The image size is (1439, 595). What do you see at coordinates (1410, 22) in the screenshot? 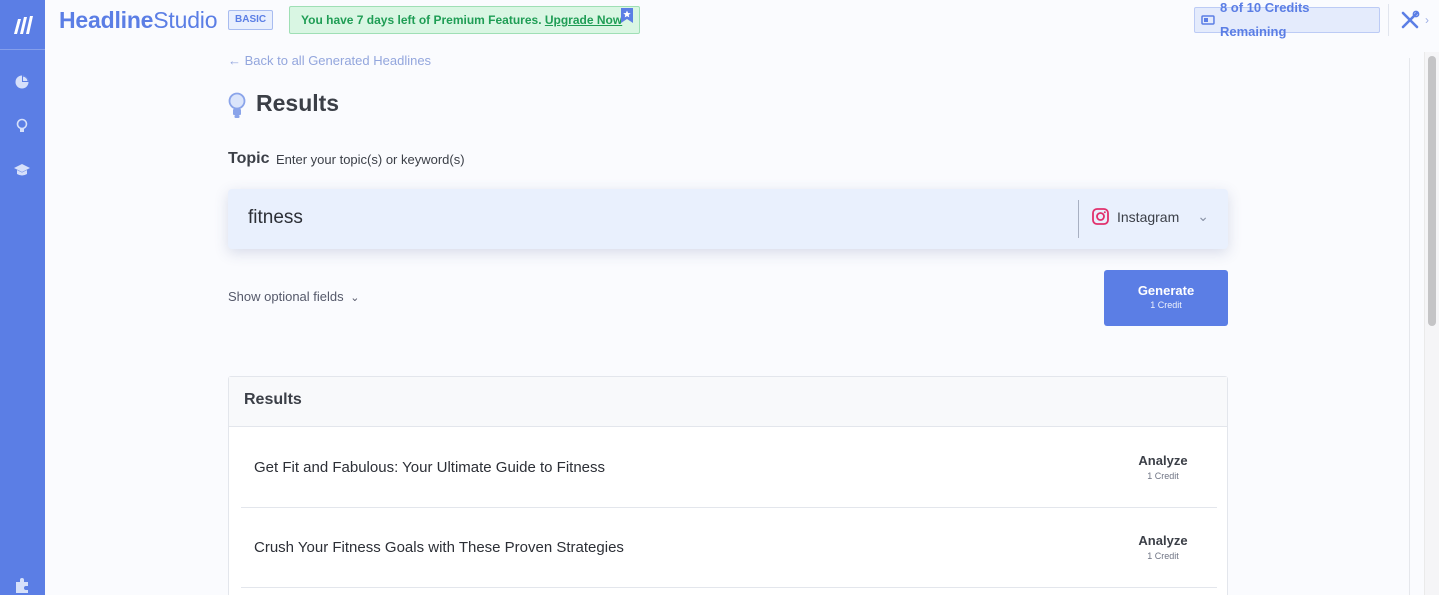
I see `tools-icon` at bounding box center [1410, 22].